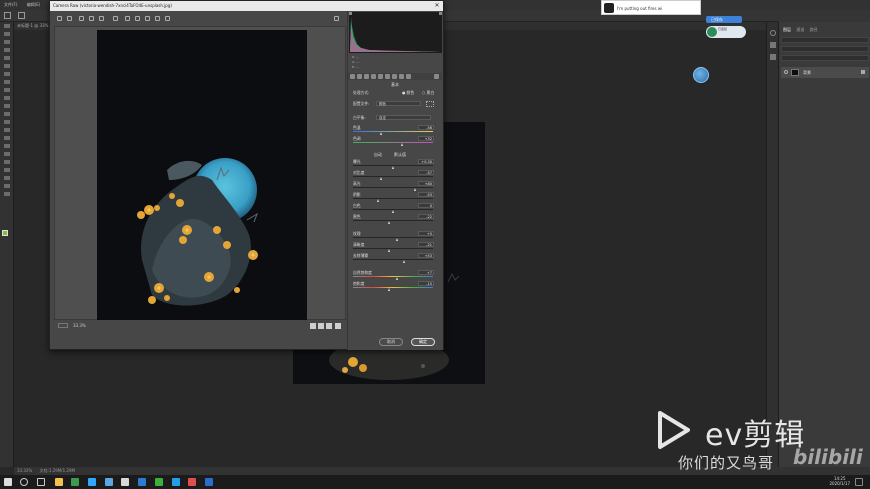 The width and height of the screenshot is (870, 489). I want to click on lock-row, so click(825, 58).